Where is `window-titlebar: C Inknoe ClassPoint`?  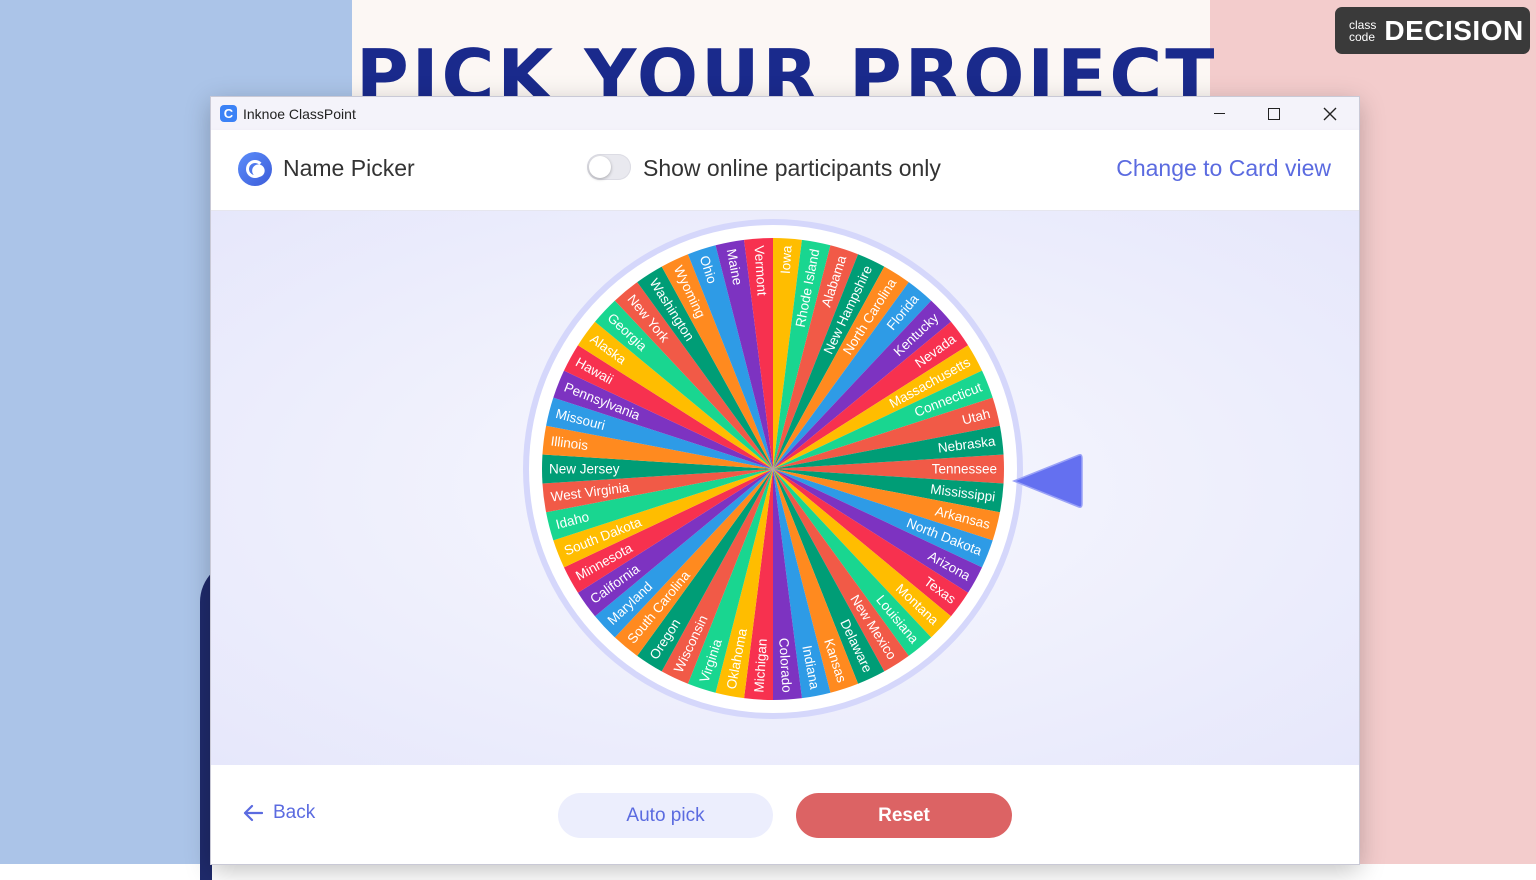
window-titlebar: C Inknoe ClassPoint is located at coordinates (785, 113).